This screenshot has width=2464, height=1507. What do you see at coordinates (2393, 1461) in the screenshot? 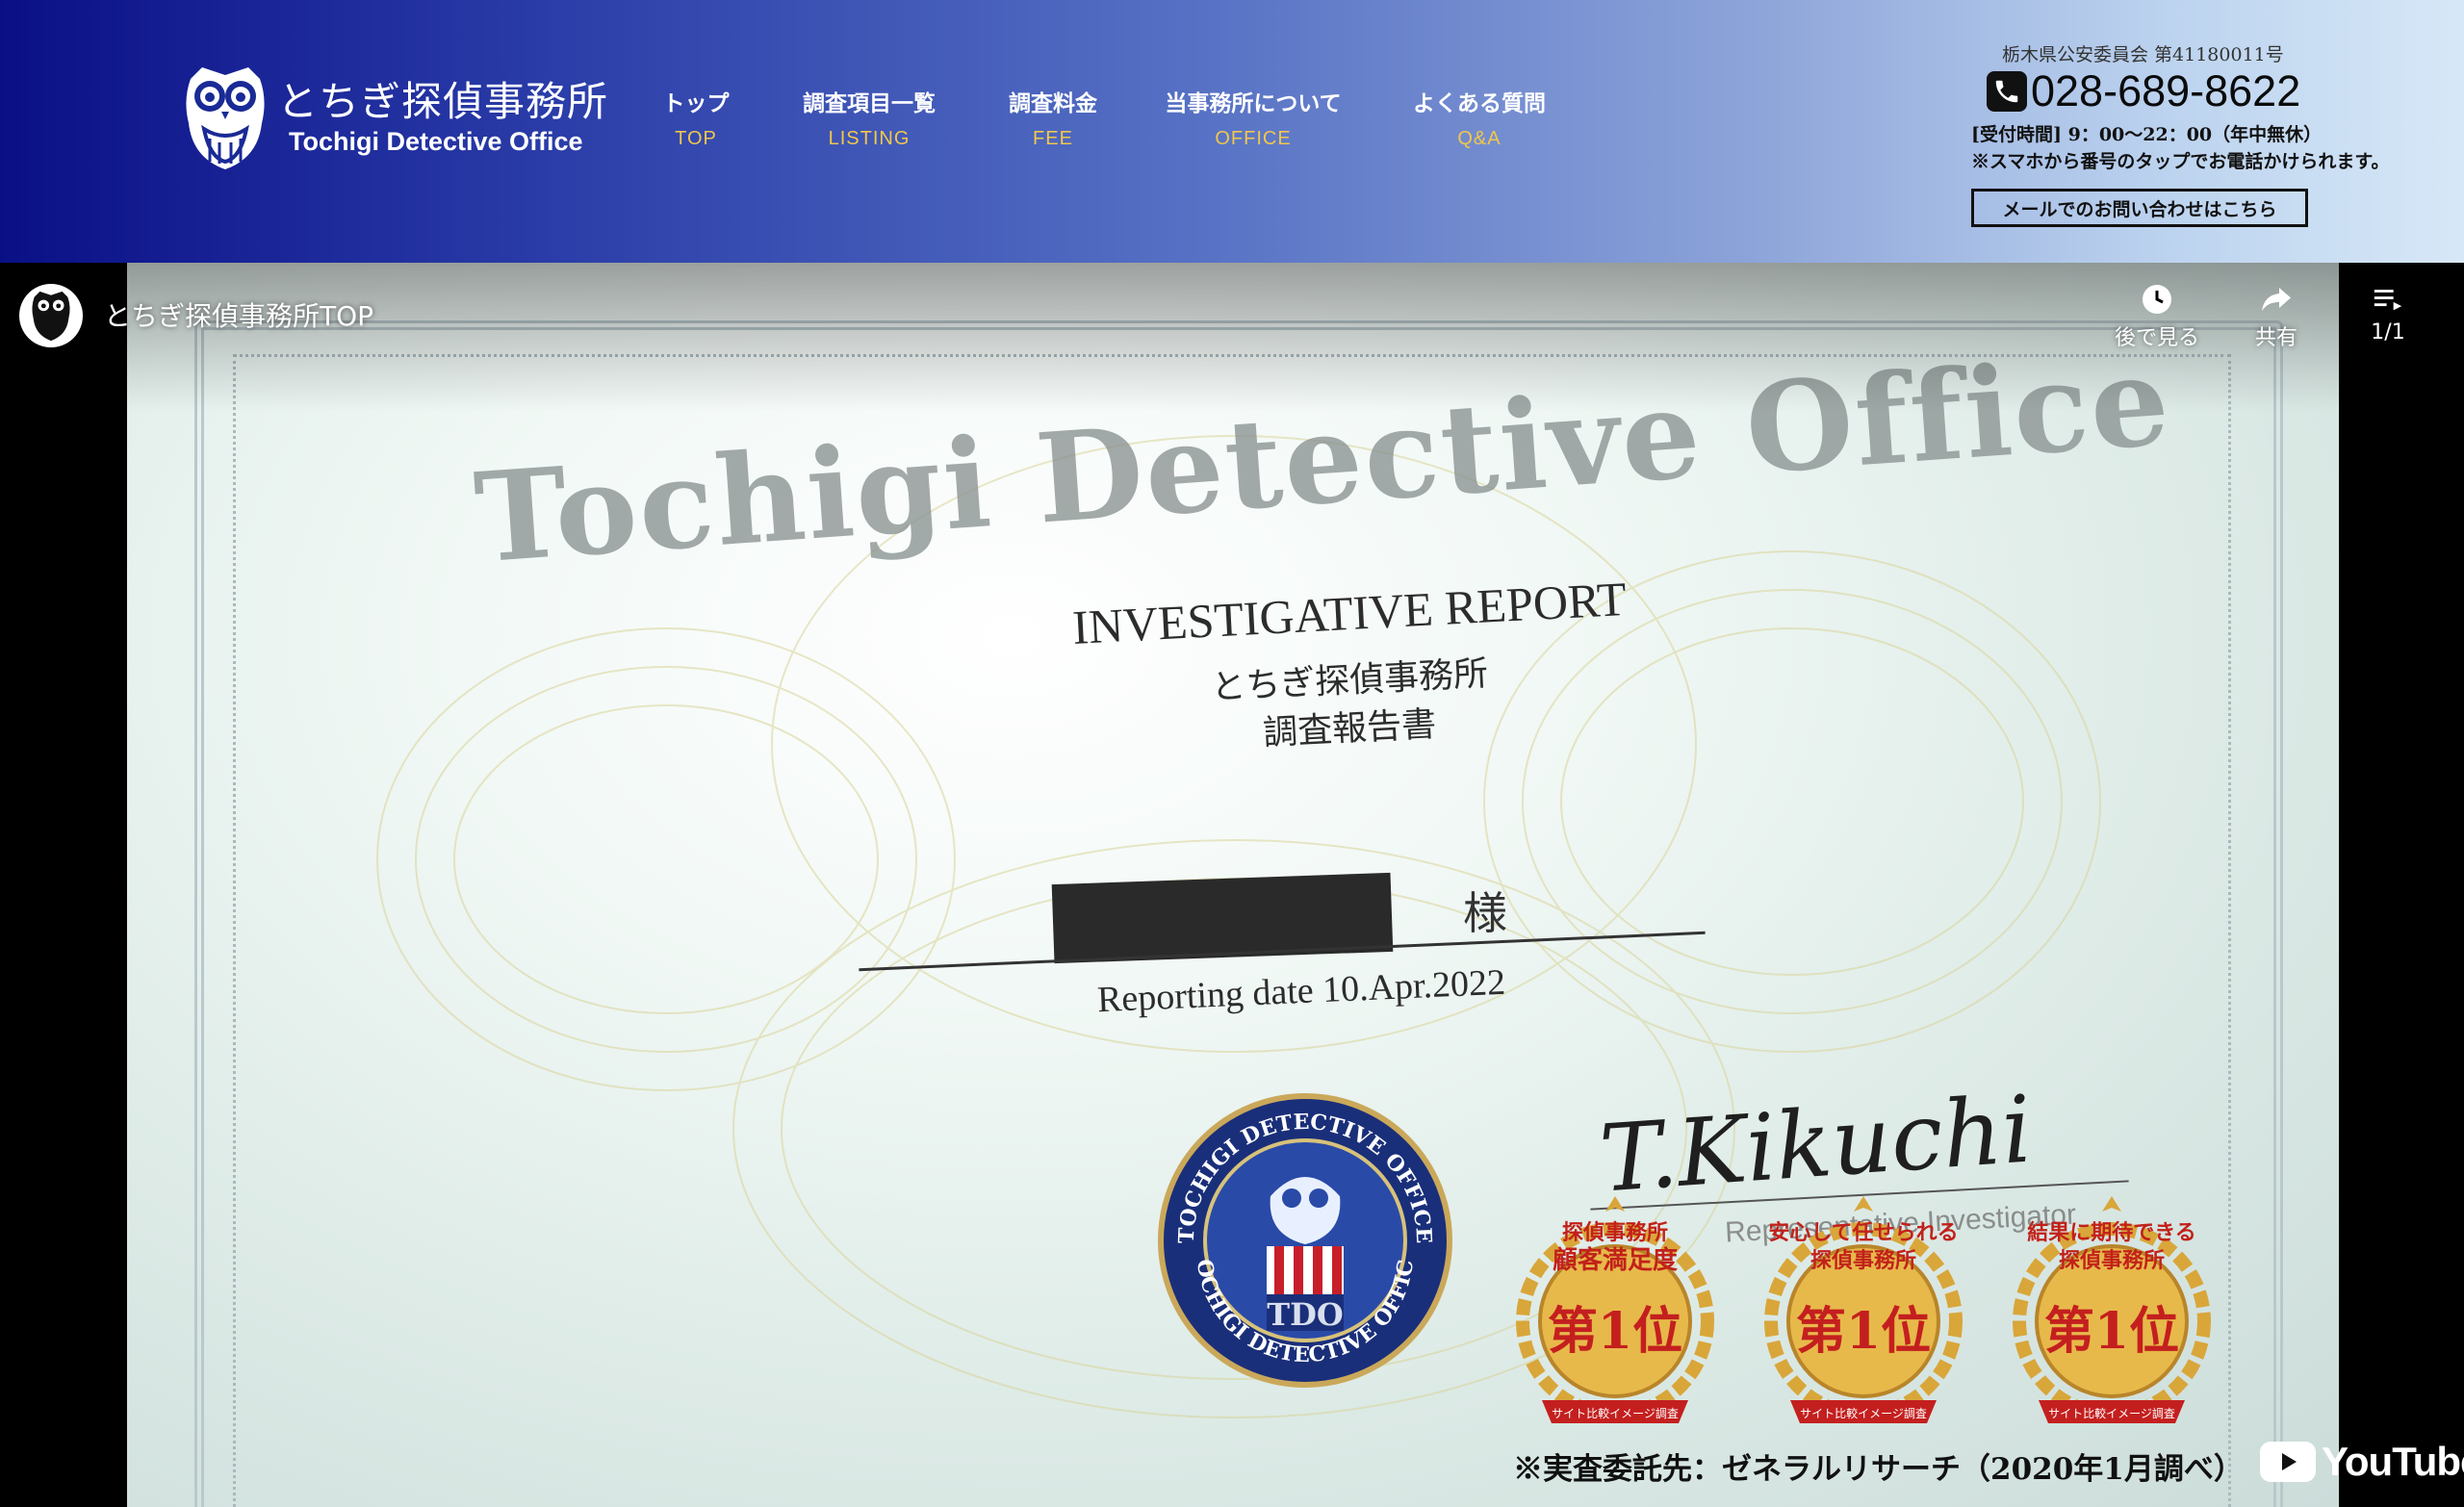
I see `youtube-wordmark: YouTube` at bounding box center [2393, 1461].